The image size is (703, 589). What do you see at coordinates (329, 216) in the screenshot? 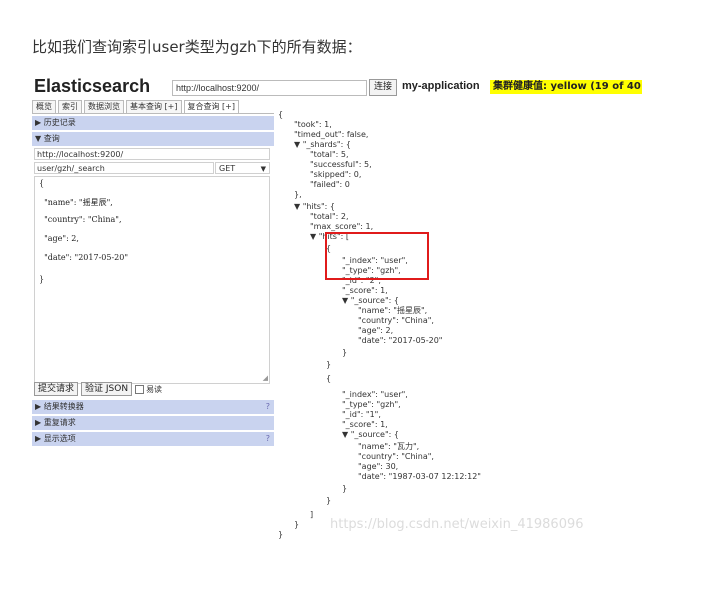
I see `json-line: "total": 2,` at bounding box center [329, 216].